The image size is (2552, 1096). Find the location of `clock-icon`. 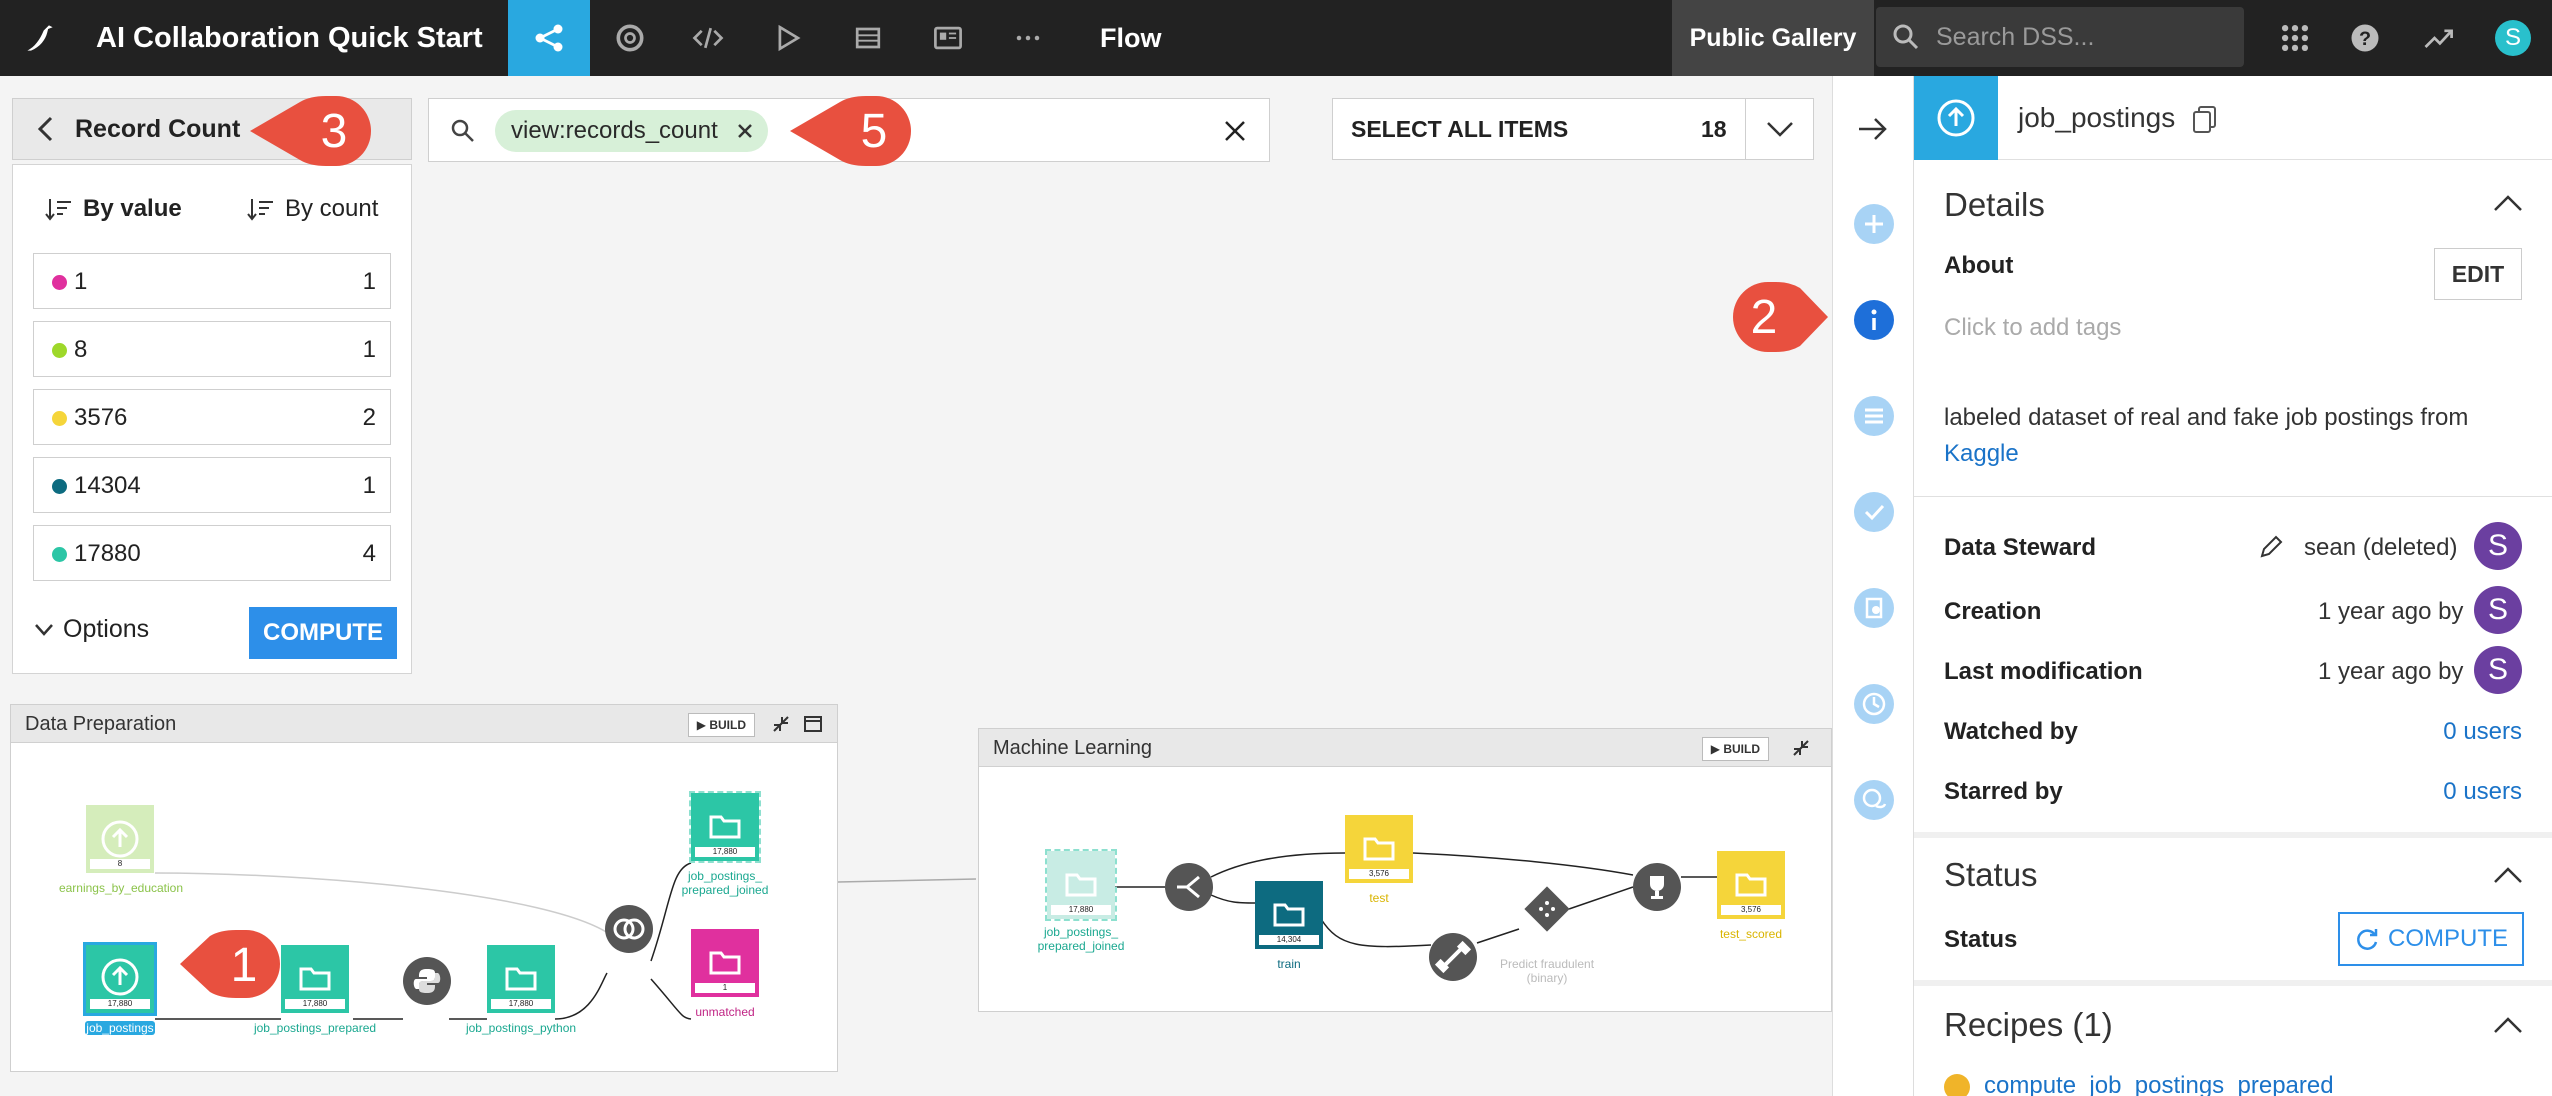

clock-icon is located at coordinates (1874, 704).